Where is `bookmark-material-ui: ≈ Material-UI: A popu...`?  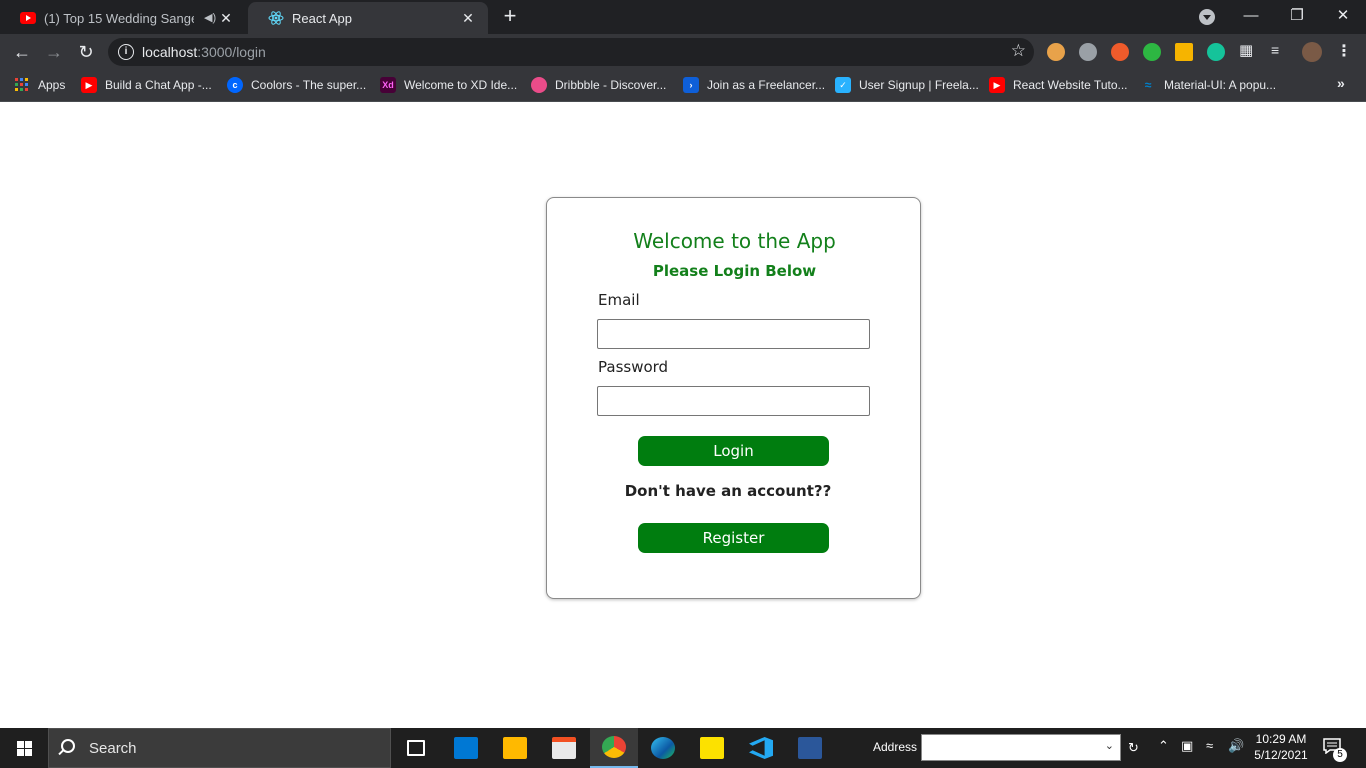 bookmark-material-ui: ≈ Material-UI: A popu... is located at coordinates (1208, 85).